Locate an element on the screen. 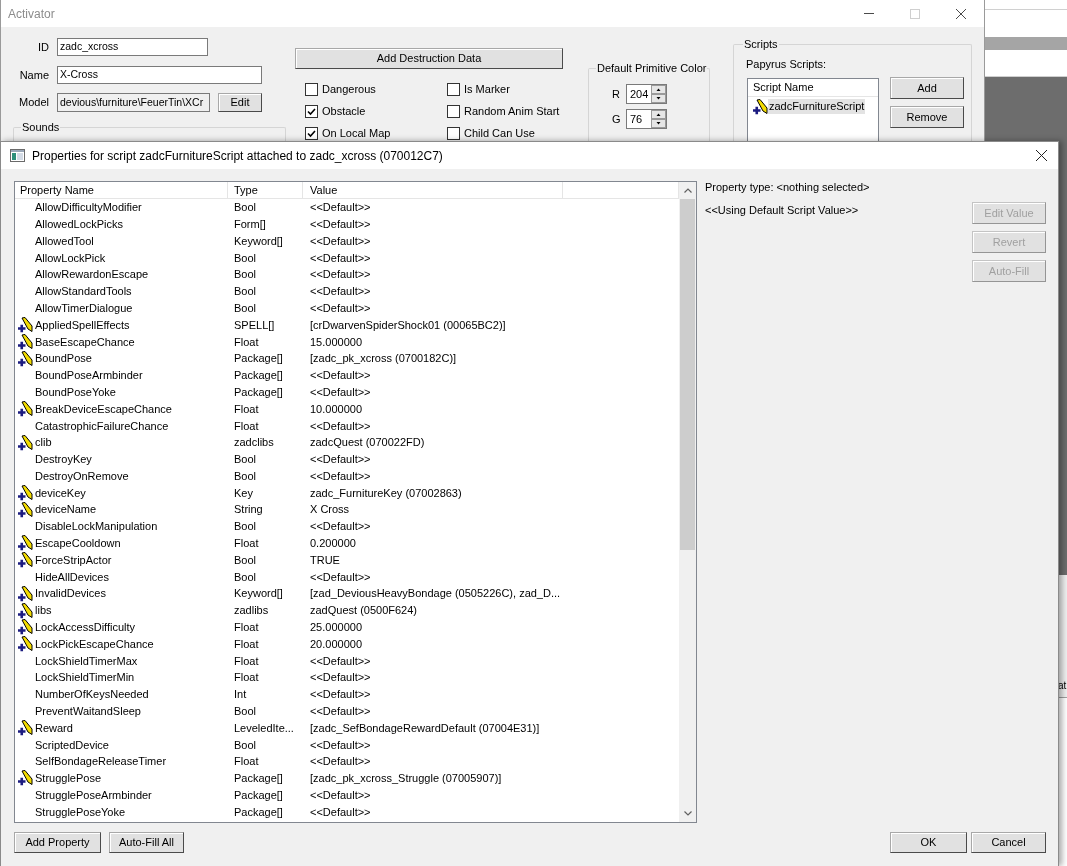  channel-label: G is located at coordinates (616, 119).